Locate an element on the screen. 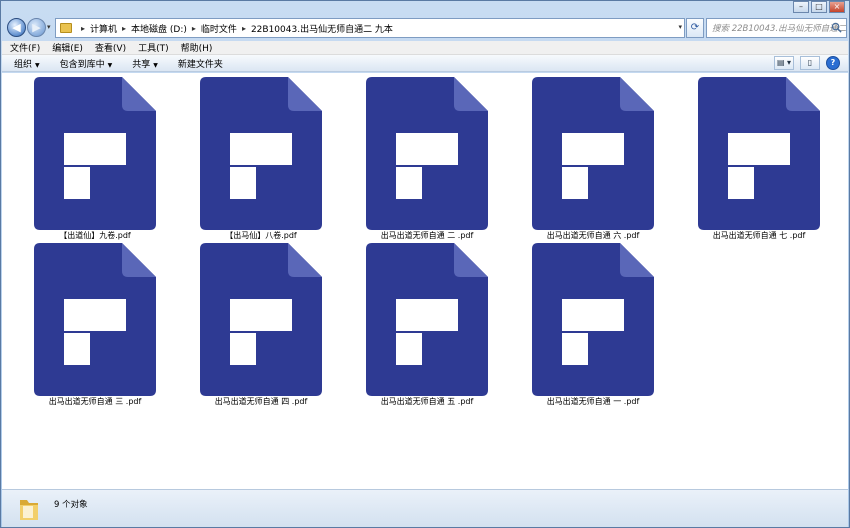 This screenshot has width=850, height=528. breadcrumb-drive-d: 本地磁盘 (D:) is located at coordinates (159, 28).